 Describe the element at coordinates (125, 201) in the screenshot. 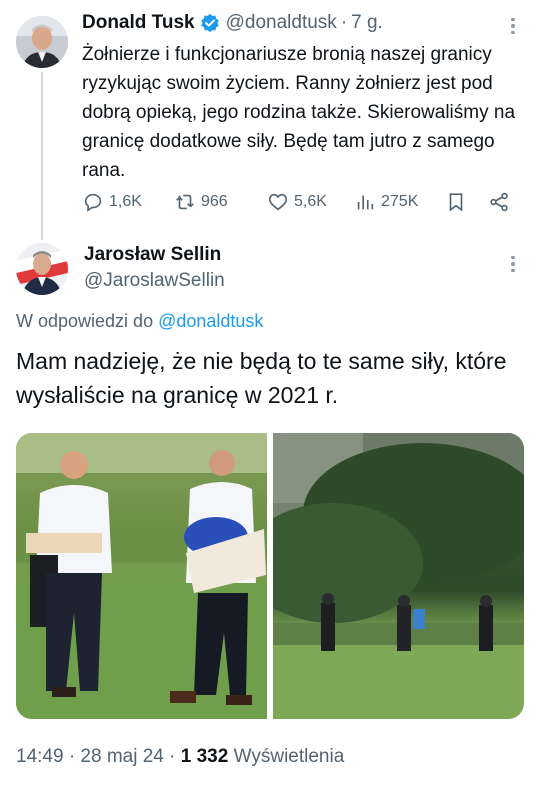

I see `reply-count: 1,6K` at that location.